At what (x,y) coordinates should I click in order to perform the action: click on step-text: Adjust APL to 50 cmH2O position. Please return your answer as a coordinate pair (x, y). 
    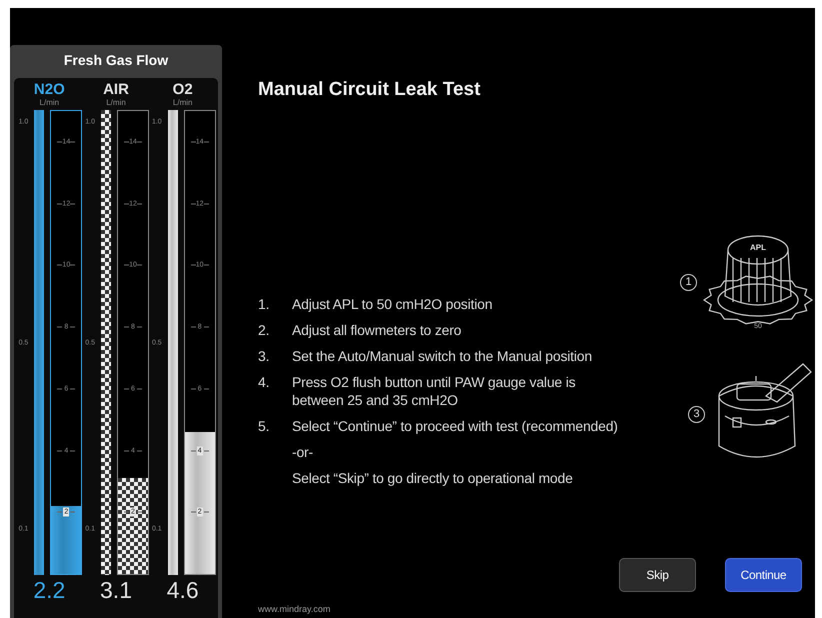
    Looking at the image, I should click on (392, 304).